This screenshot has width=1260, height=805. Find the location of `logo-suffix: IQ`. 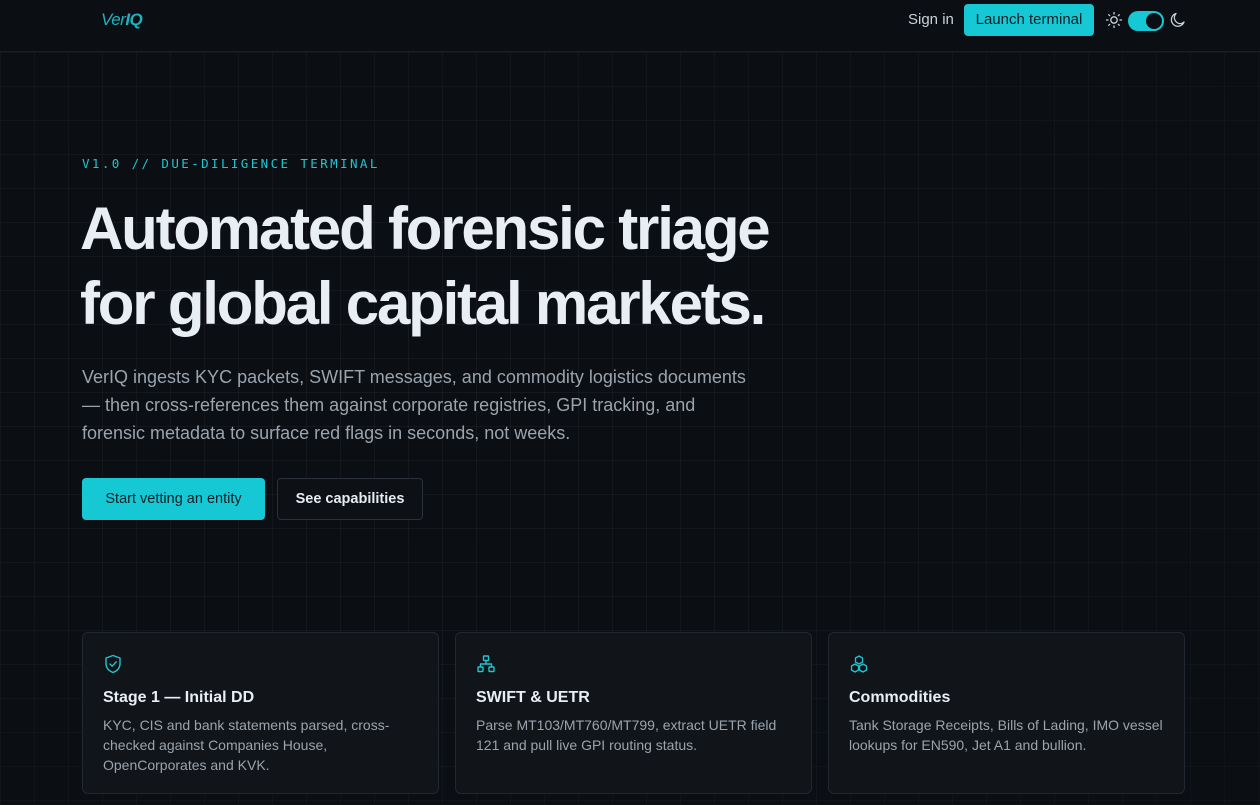

logo-suffix: IQ is located at coordinates (134, 19).